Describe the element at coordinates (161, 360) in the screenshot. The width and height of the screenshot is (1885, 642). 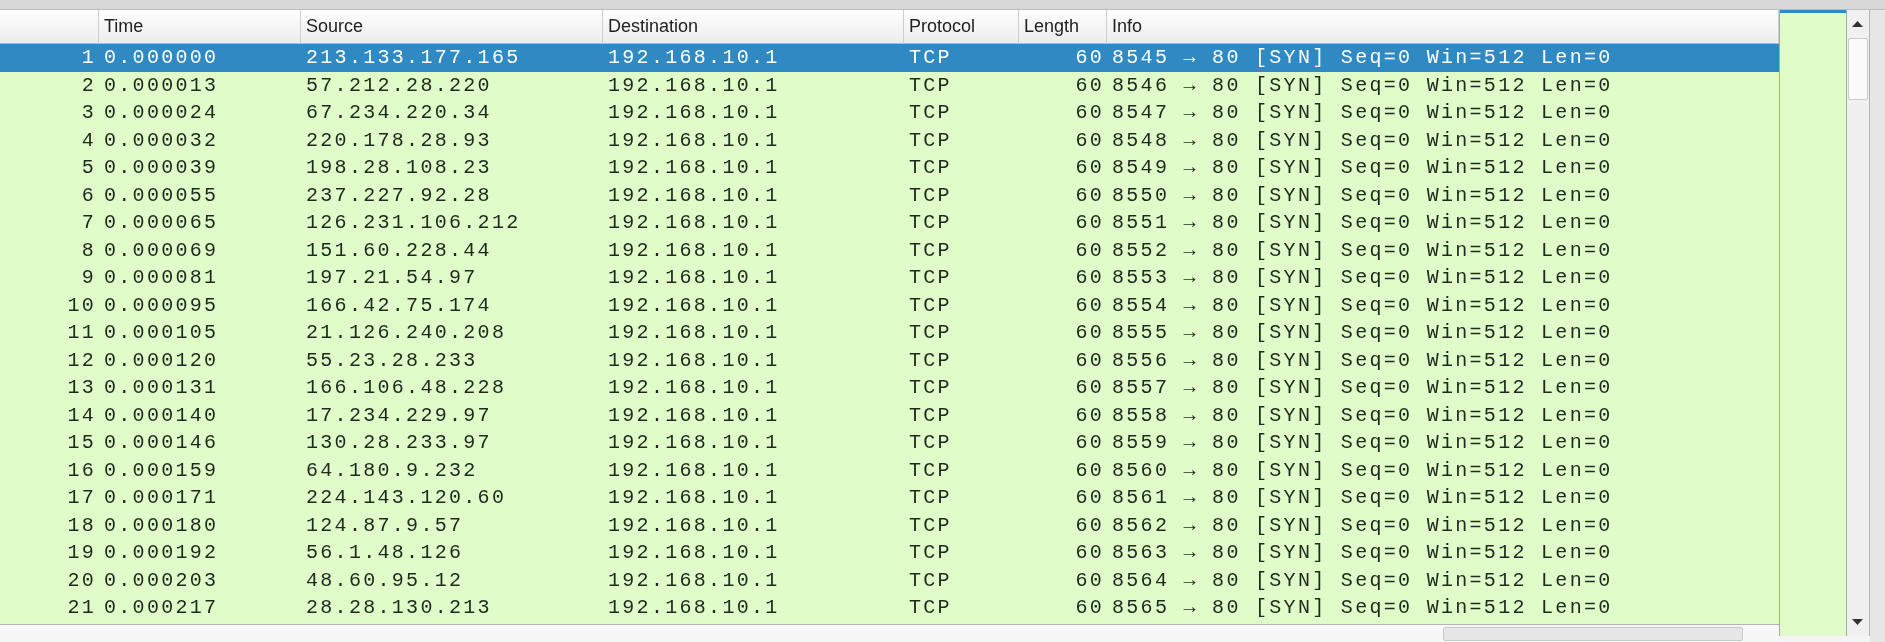
I see `table-cell-text: 0.000120` at that location.